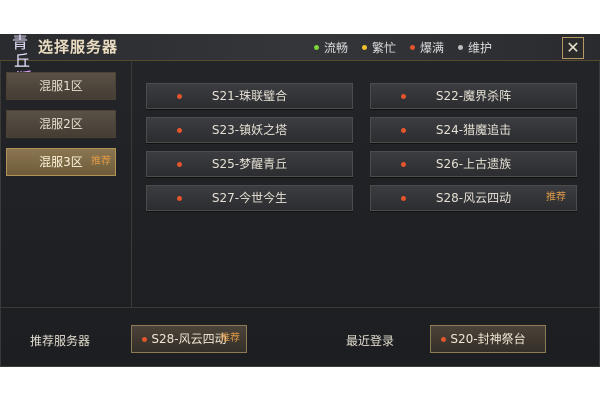 Image resolution: width=600 pixels, height=400 pixels. Describe the element at coordinates (573, 48) in the screenshot. I see `close-button: ✕` at that location.